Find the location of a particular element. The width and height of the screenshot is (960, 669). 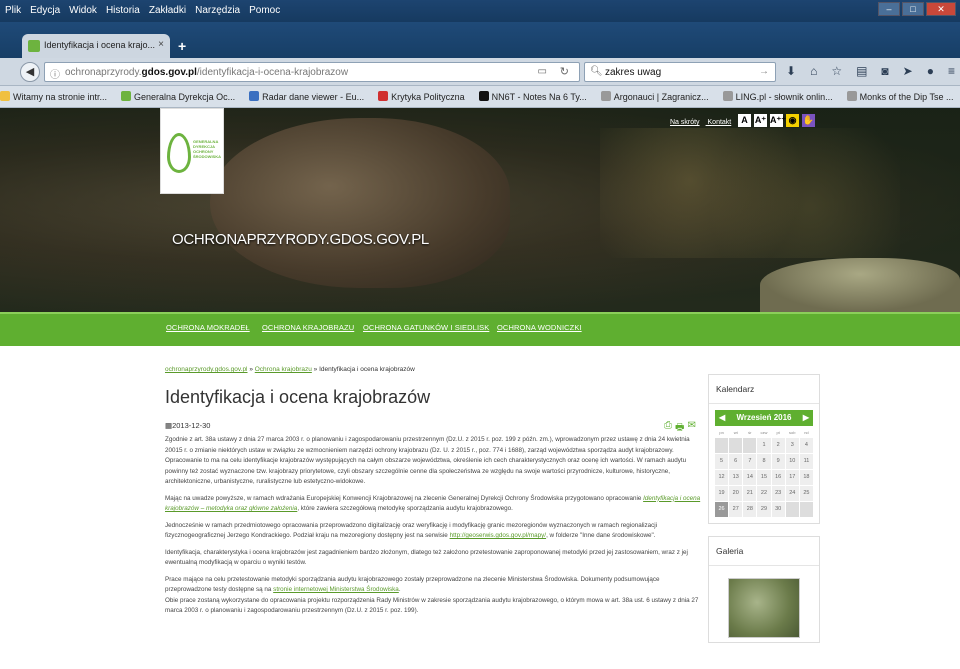

nav-ochrona-mokradel: OCHRONA MOKRADEŁ is located at coordinates (208, 327).